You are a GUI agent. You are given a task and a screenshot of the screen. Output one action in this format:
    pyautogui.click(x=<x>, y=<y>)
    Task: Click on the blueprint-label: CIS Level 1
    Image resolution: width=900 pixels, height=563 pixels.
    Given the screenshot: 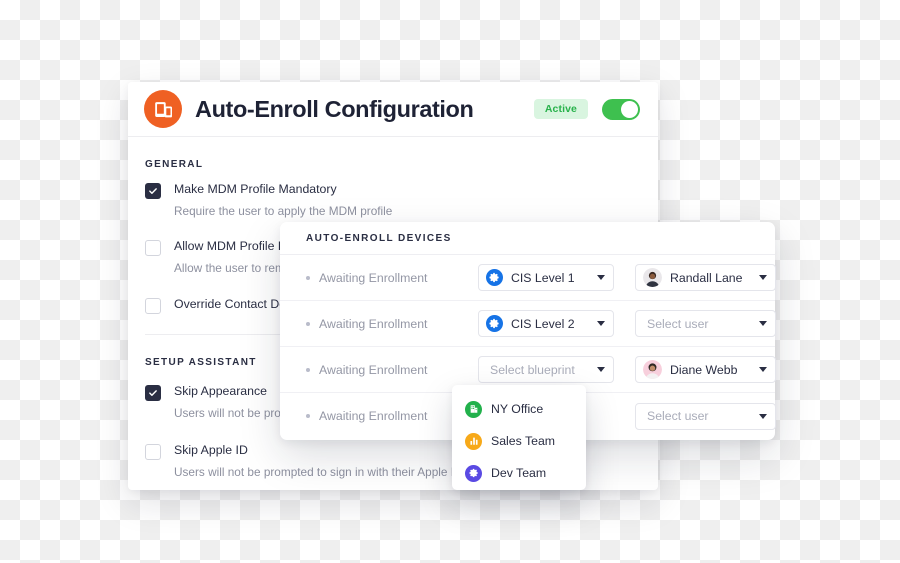 What is the action you would take?
    pyautogui.click(x=543, y=277)
    